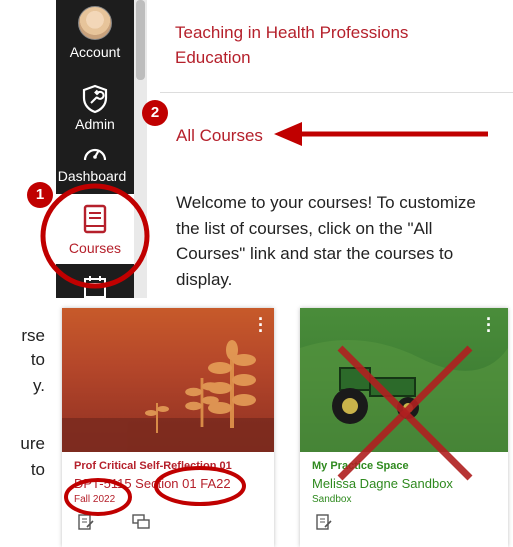 Image resolution: width=513 pixels, height=547 pixels. I want to click on annotation-badge-2: 2, so click(155, 113).